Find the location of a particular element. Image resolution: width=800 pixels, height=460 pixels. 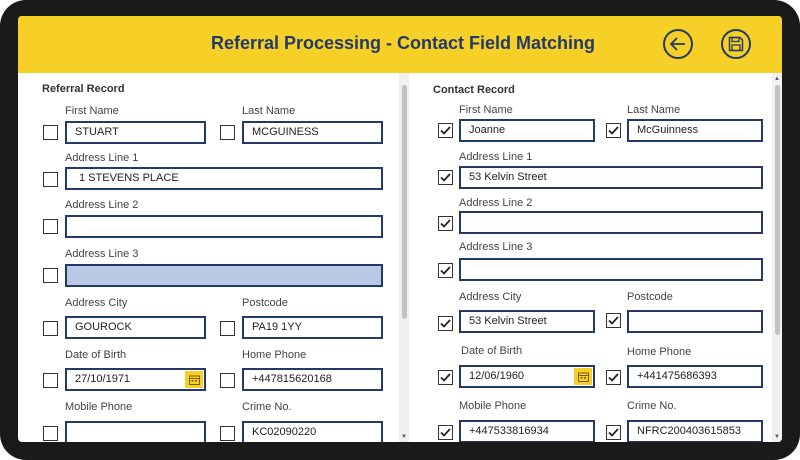

contact-city-input: 53 Kelvin Street is located at coordinates (527, 321).